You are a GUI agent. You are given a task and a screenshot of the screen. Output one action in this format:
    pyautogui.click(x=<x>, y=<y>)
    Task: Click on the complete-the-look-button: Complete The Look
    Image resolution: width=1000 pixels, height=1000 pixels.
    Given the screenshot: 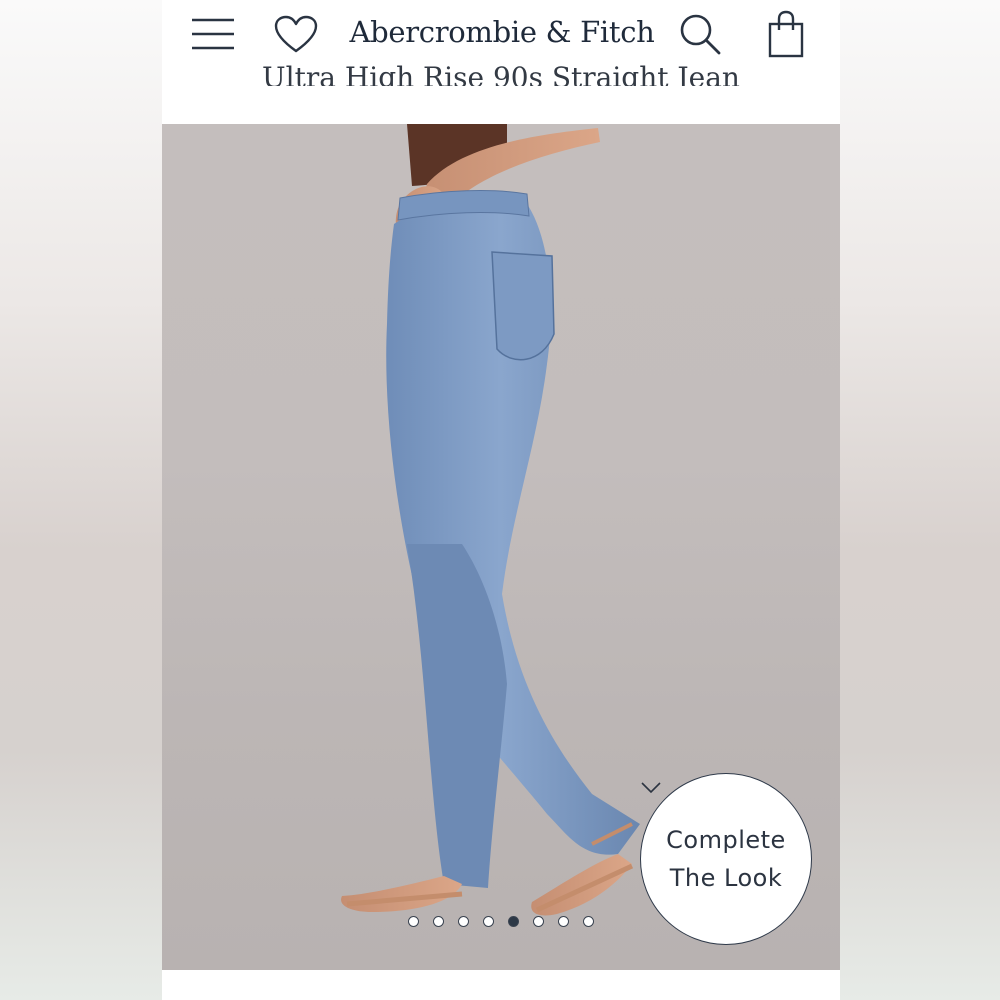 What is the action you would take?
    pyautogui.click(x=726, y=859)
    